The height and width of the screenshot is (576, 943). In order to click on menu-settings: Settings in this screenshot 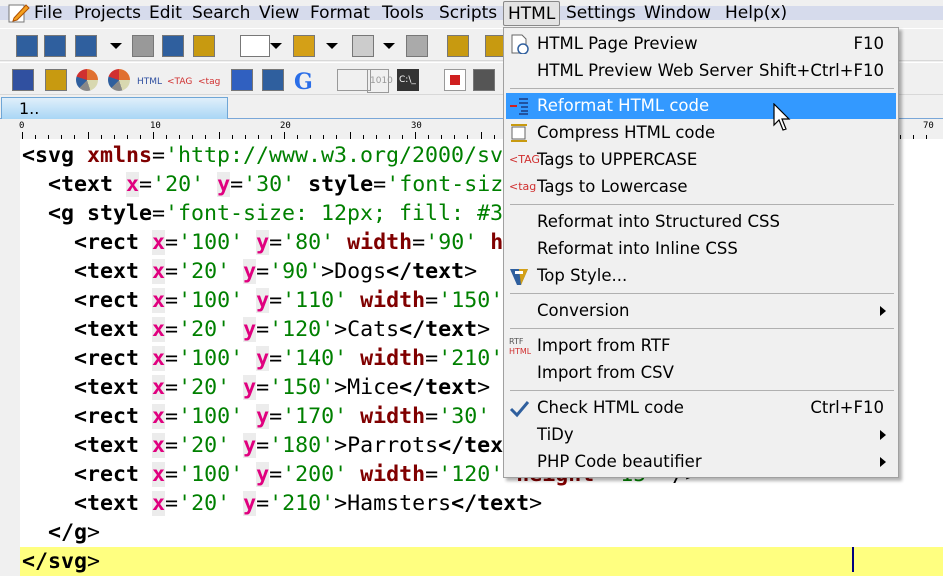, I will do `click(601, 13)`.